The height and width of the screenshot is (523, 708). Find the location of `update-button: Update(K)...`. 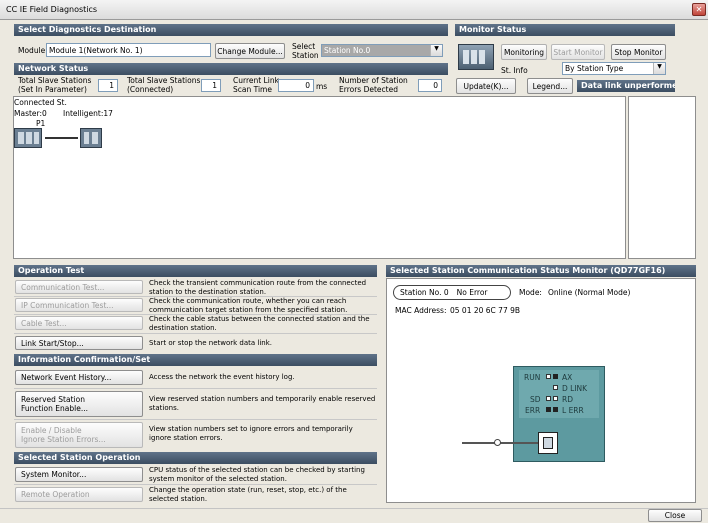

update-button: Update(K)... is located at coordinates (486, 86).